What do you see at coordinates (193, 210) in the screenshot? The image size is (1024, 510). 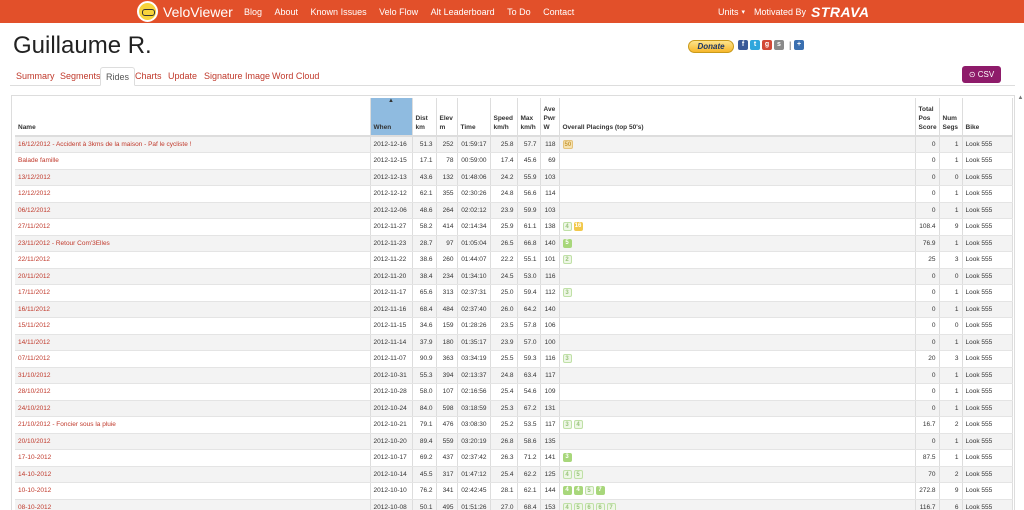 I see `cell-name: 06/12/2012` at bounding box center [193, 210].